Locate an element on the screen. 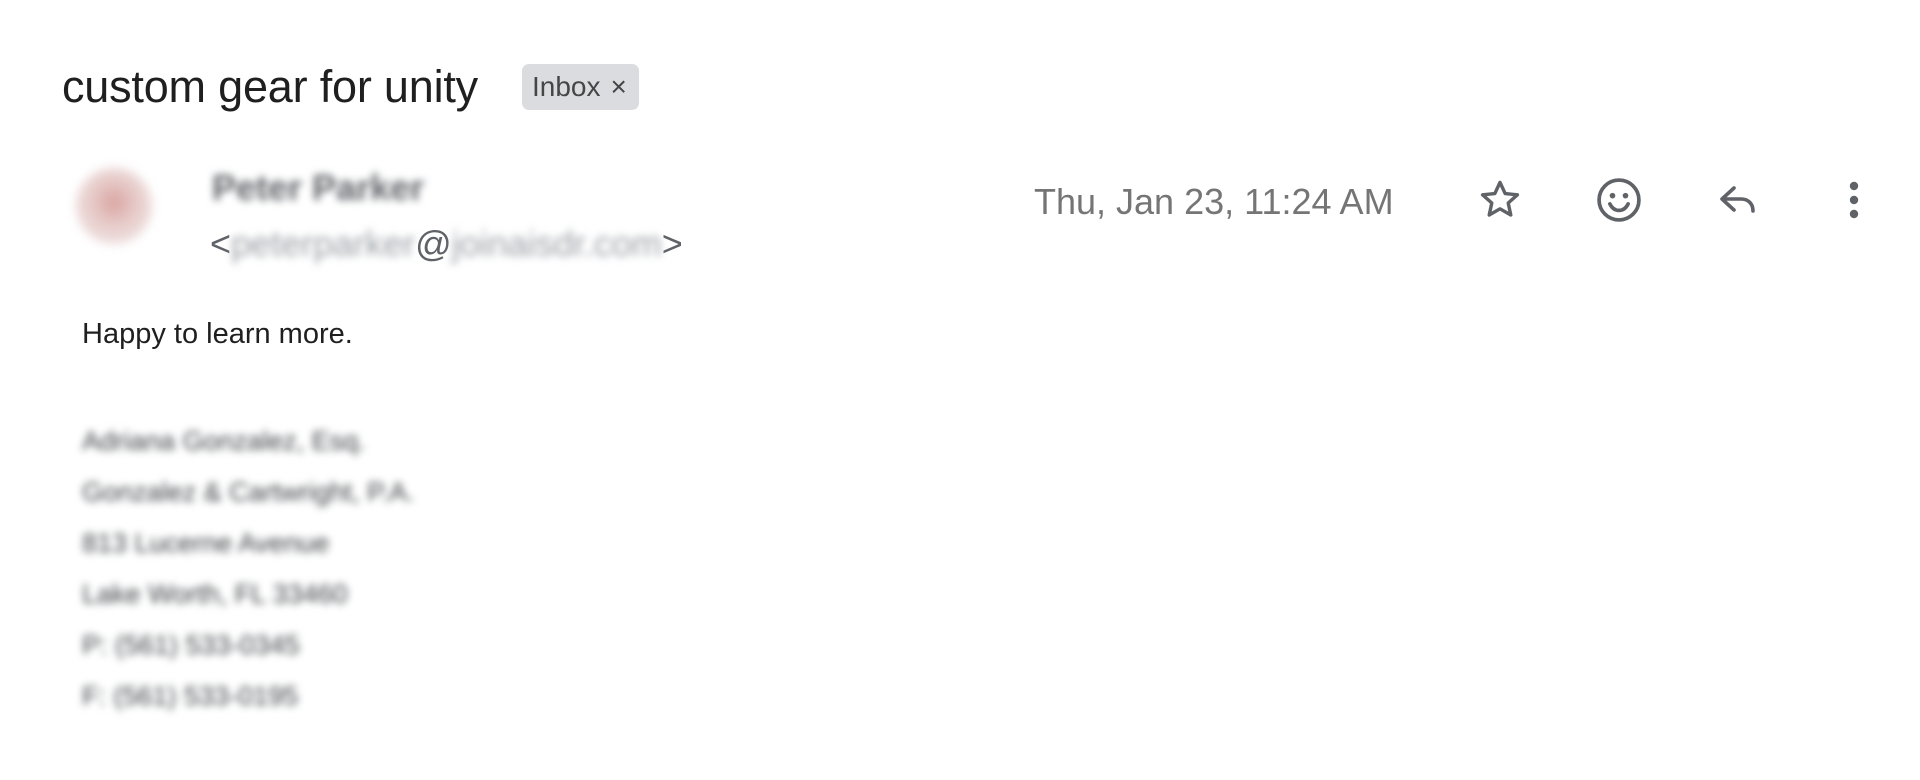  email-subject: custom gear for unity is located at coordinates (270, 86).